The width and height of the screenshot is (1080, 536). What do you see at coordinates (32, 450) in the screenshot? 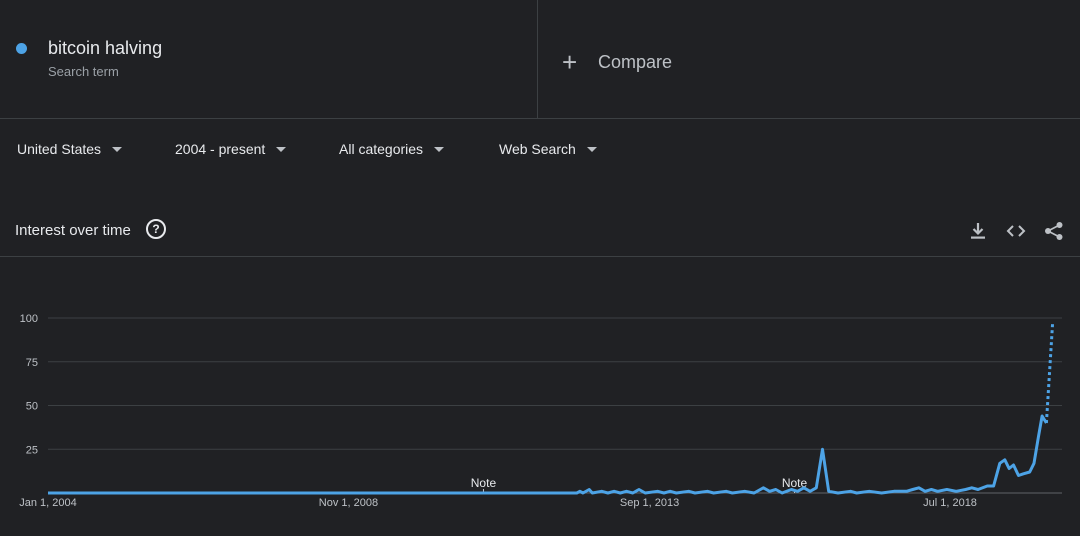
I see `y-tick-label: 25` at bounding box center [32, 450].